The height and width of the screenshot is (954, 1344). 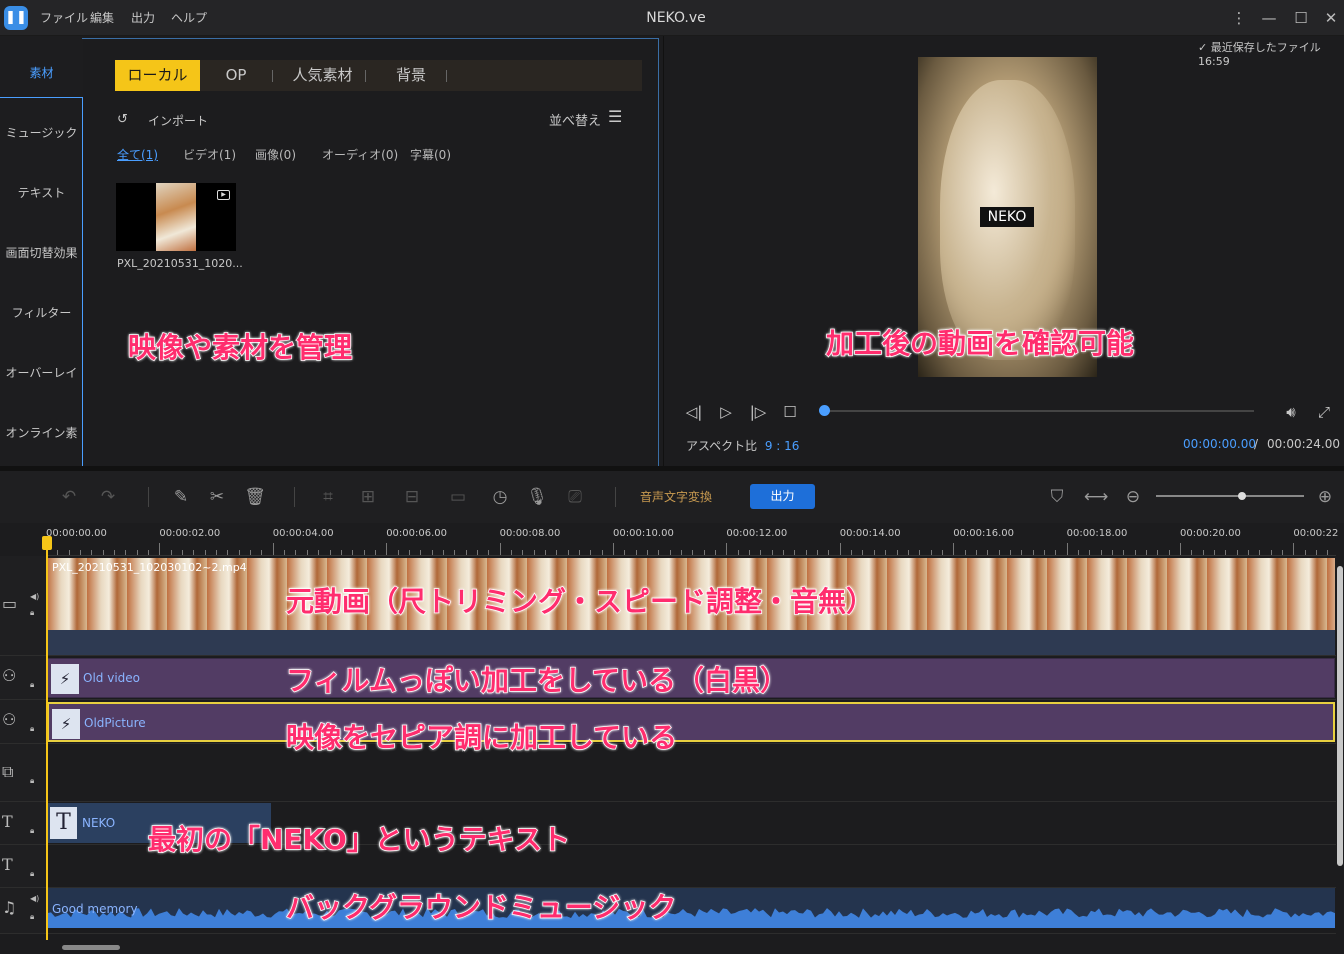 I want to click on redo-icon: ↷, so click(x=108, y=497).